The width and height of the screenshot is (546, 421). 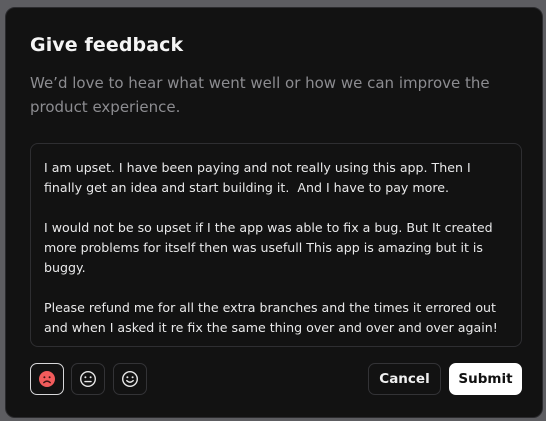 What do you see at coordinates (107, 45) in the screenshot?
I see `dialog-title: Give feedback` at bounding box center [107, 45].